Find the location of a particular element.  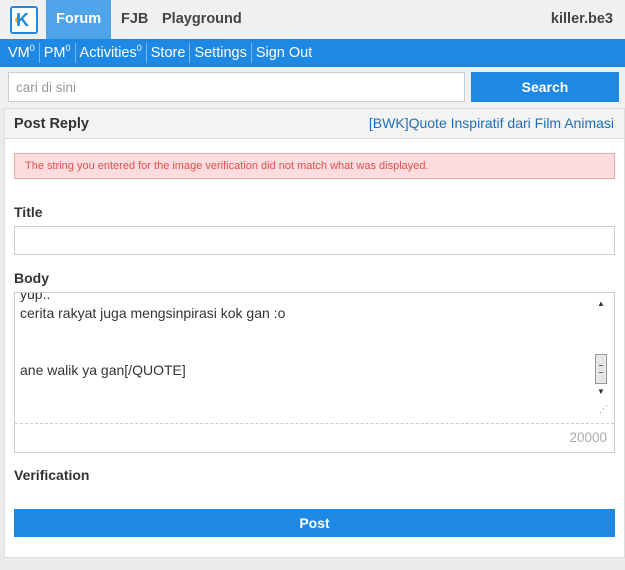

logo-letter: K is located at coordinates (22, 20).